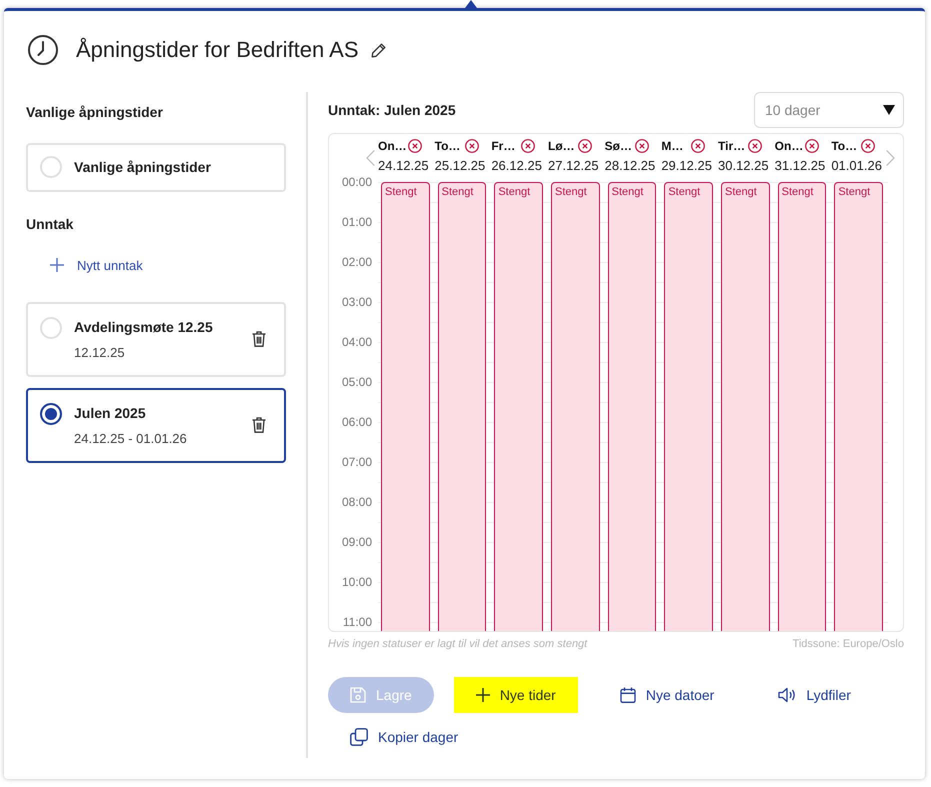  I want to click on option-card: Vanlige åpningstider, so click(156, 167).